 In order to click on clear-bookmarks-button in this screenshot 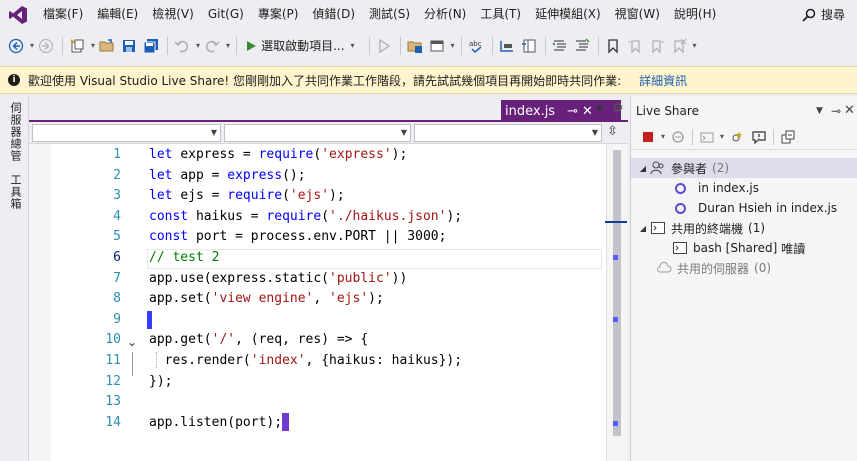, I will do `click(679, 46)`.